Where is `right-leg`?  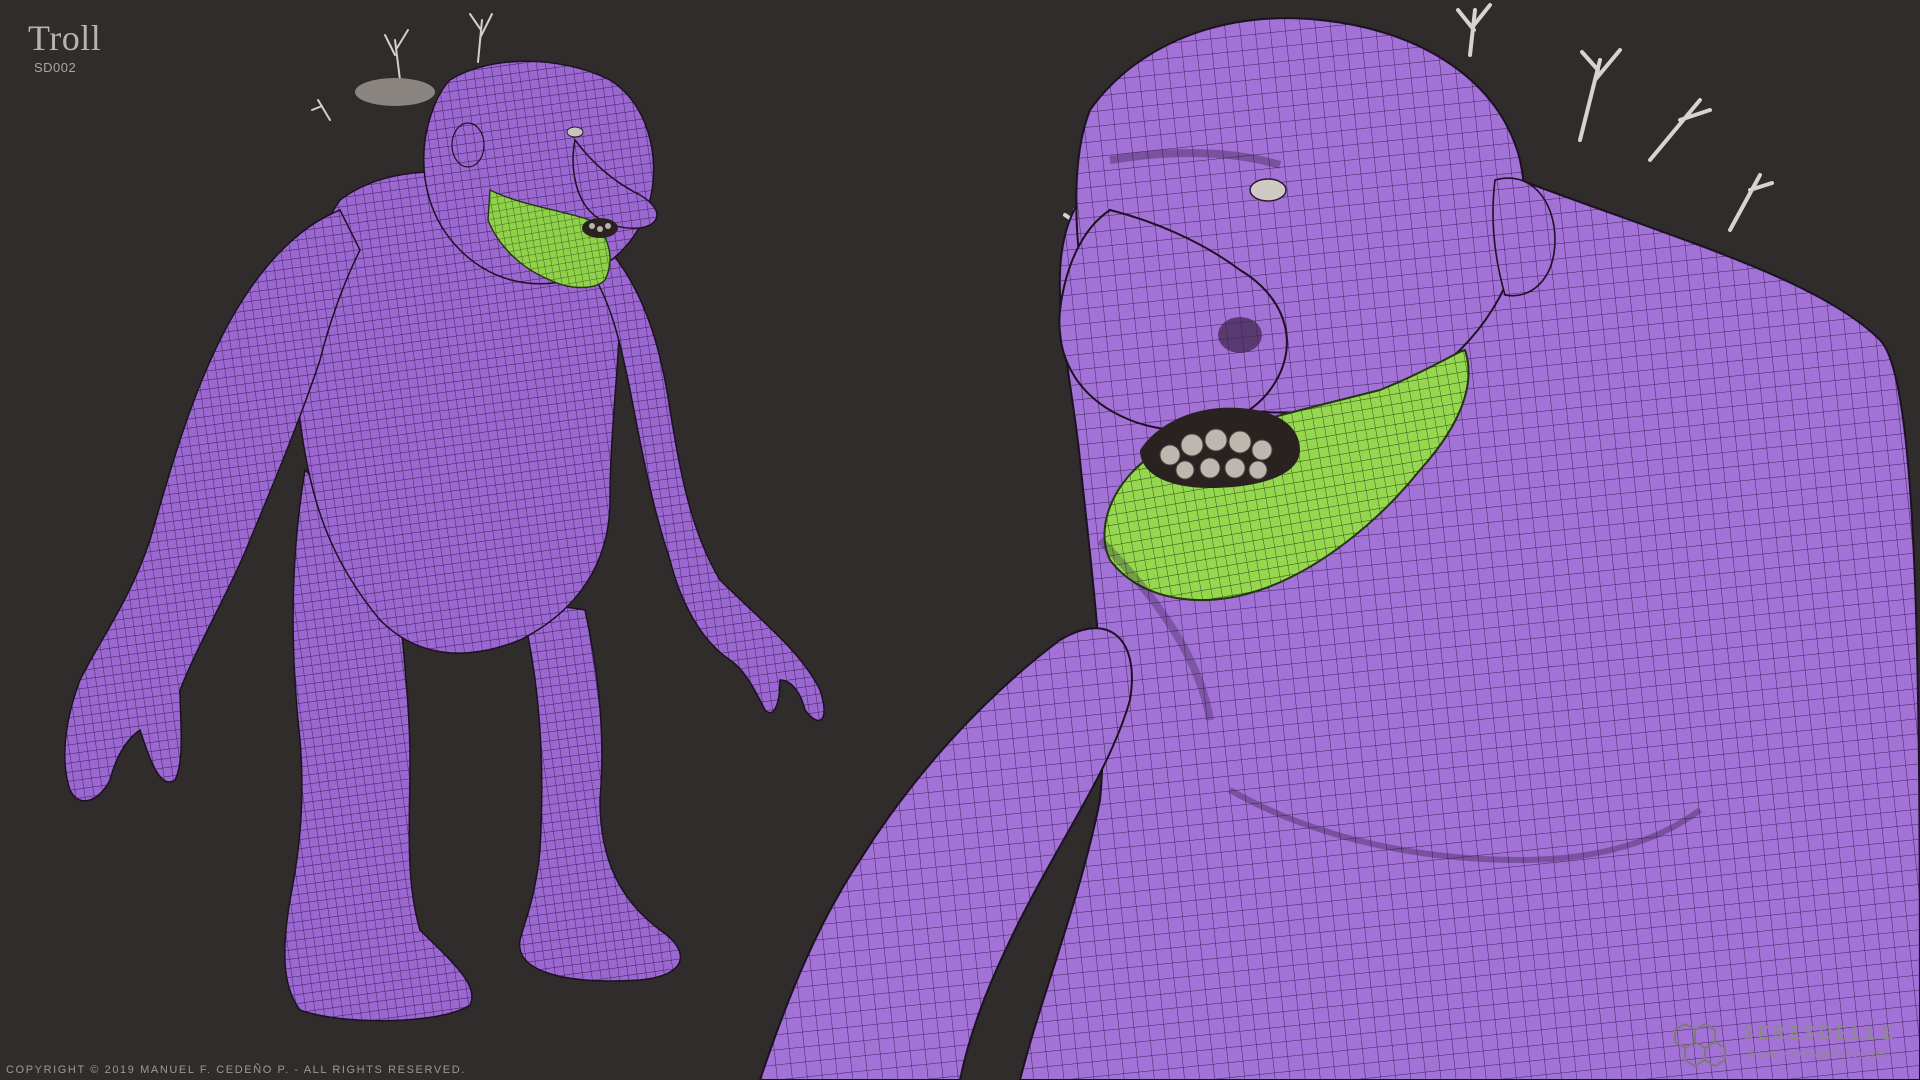 right-leg is located at coordinates (600, 790).